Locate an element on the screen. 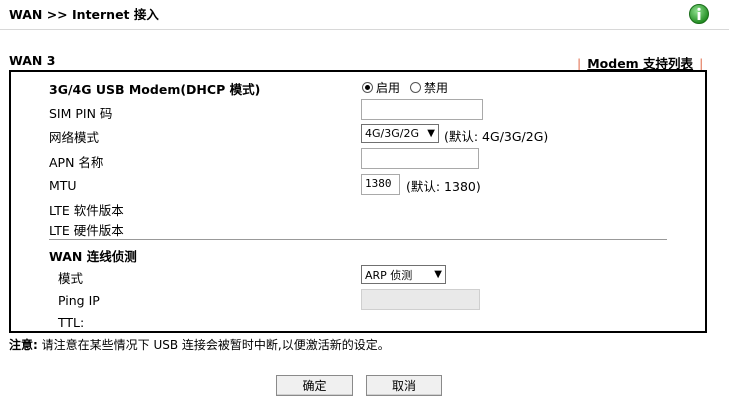 This screenshot has height=396, width=729. modem-support-list-link: Modem 支持列表 is located at coordinates (640, 63).